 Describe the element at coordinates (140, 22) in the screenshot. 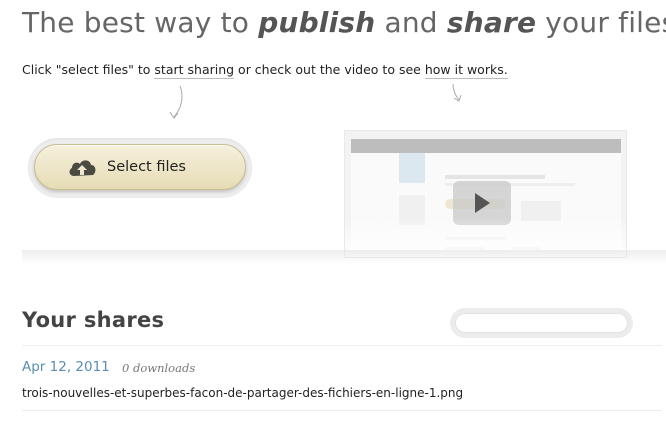

I see `headline-text-1: The best way to` at that location.